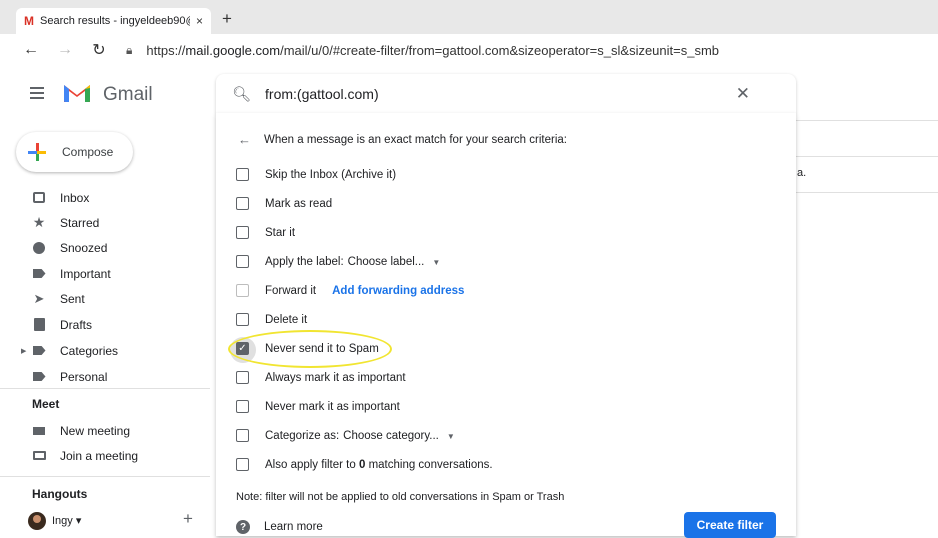 Image resolution: width=938 pixels, height=538 pixels. I want to click on option-label: Apply the label:, so click(304, 261).